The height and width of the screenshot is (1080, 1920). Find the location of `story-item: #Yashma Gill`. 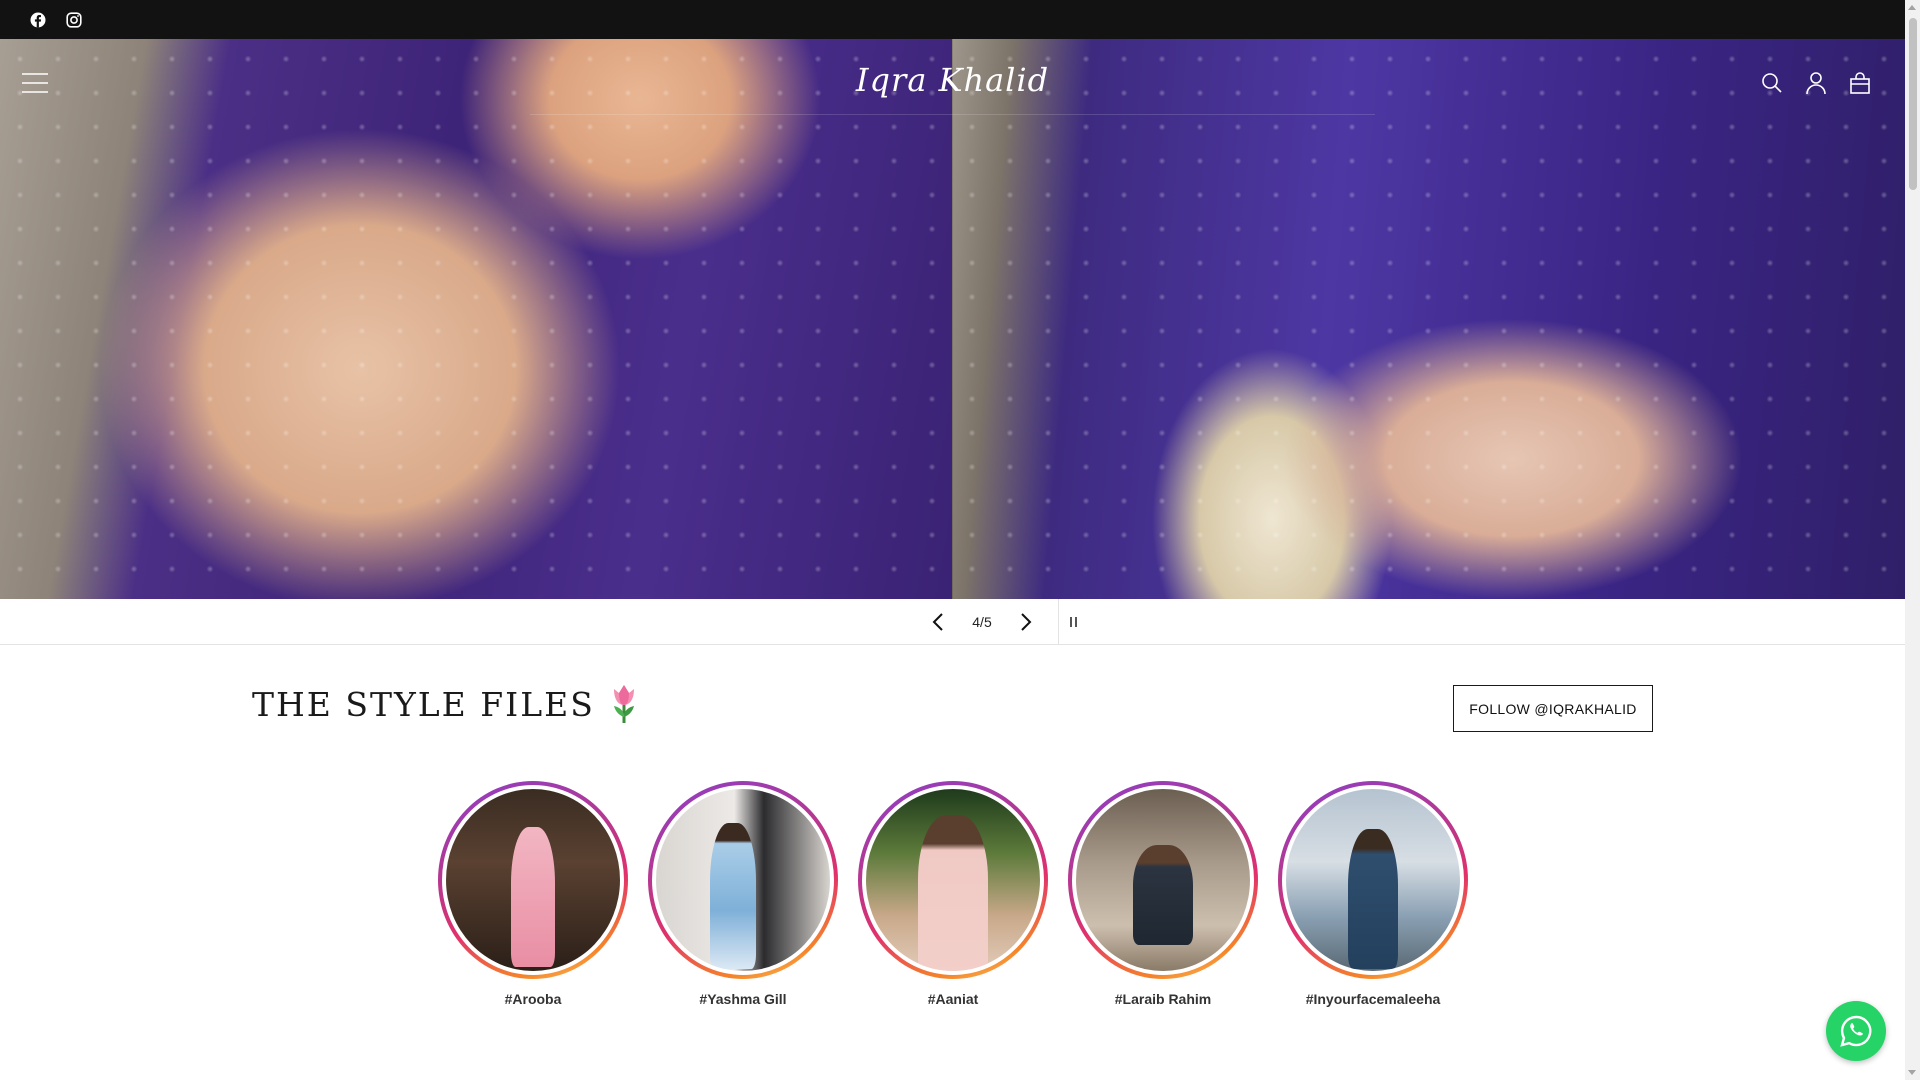

story-item: #Yashma Gill is located at coordinates (743, 894).